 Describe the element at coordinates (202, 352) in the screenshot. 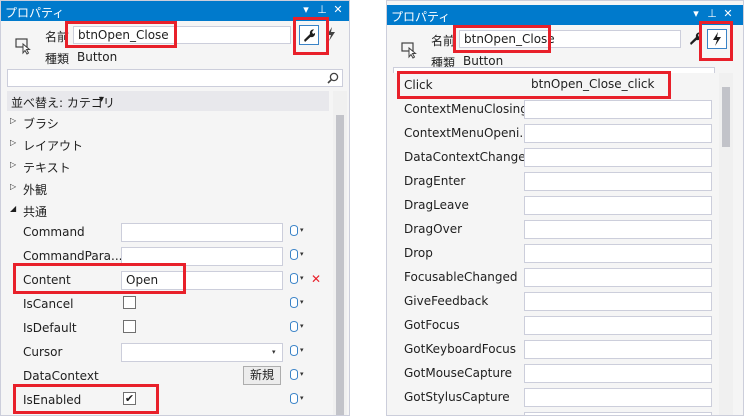

I see `cursor-select` at that location.